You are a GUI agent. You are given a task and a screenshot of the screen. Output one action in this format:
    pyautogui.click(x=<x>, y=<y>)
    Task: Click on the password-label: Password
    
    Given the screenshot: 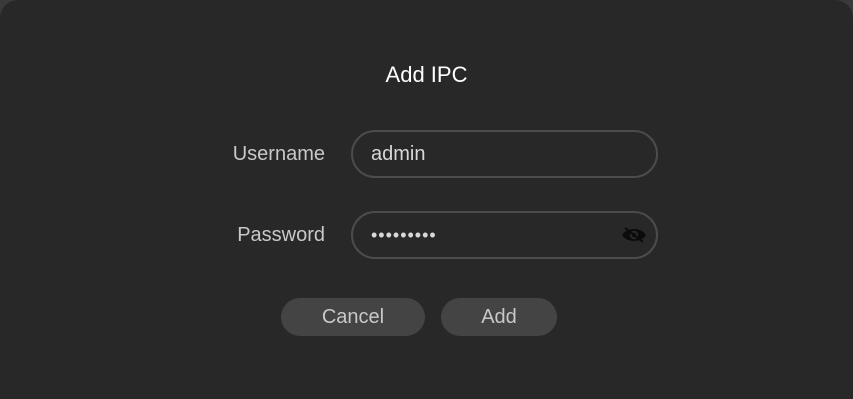 What is the action you would take?
    pyautogui.click(x=281, y=235)
    